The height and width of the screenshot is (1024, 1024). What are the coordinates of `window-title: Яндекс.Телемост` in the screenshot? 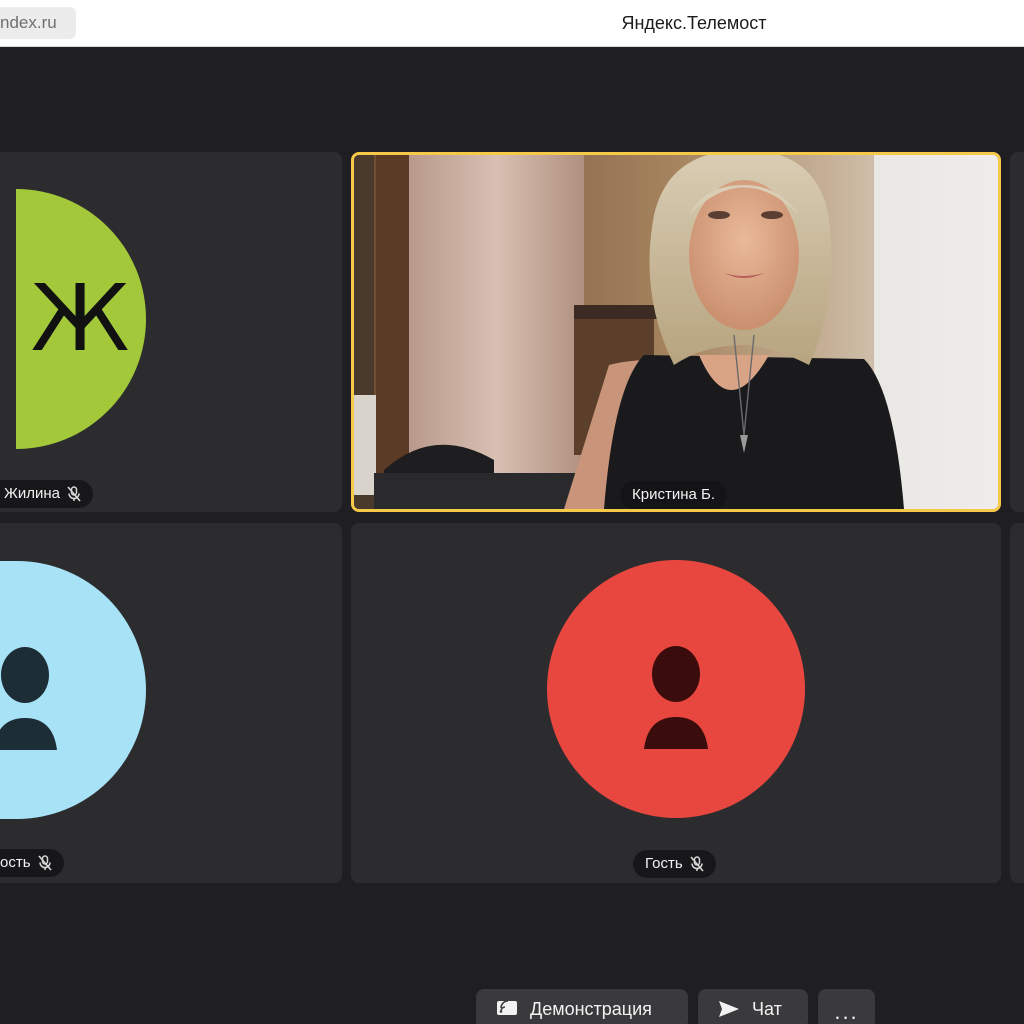 It's located at (694, 23).